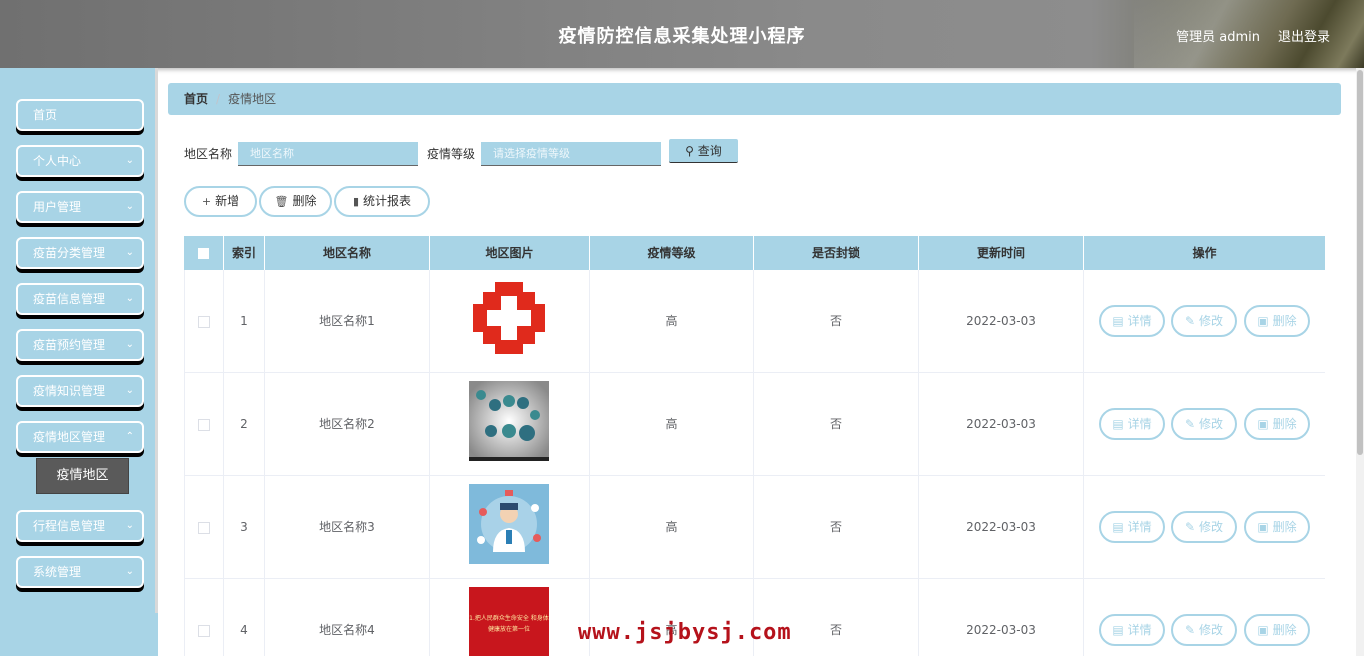 The height and width of the screenshot is (656, 1364). Describe the element at coordinates (509, 621) in the screenshot. I see `red-banner: 1.把人民群众生命安全 和身体健康放在第一位` at that location.